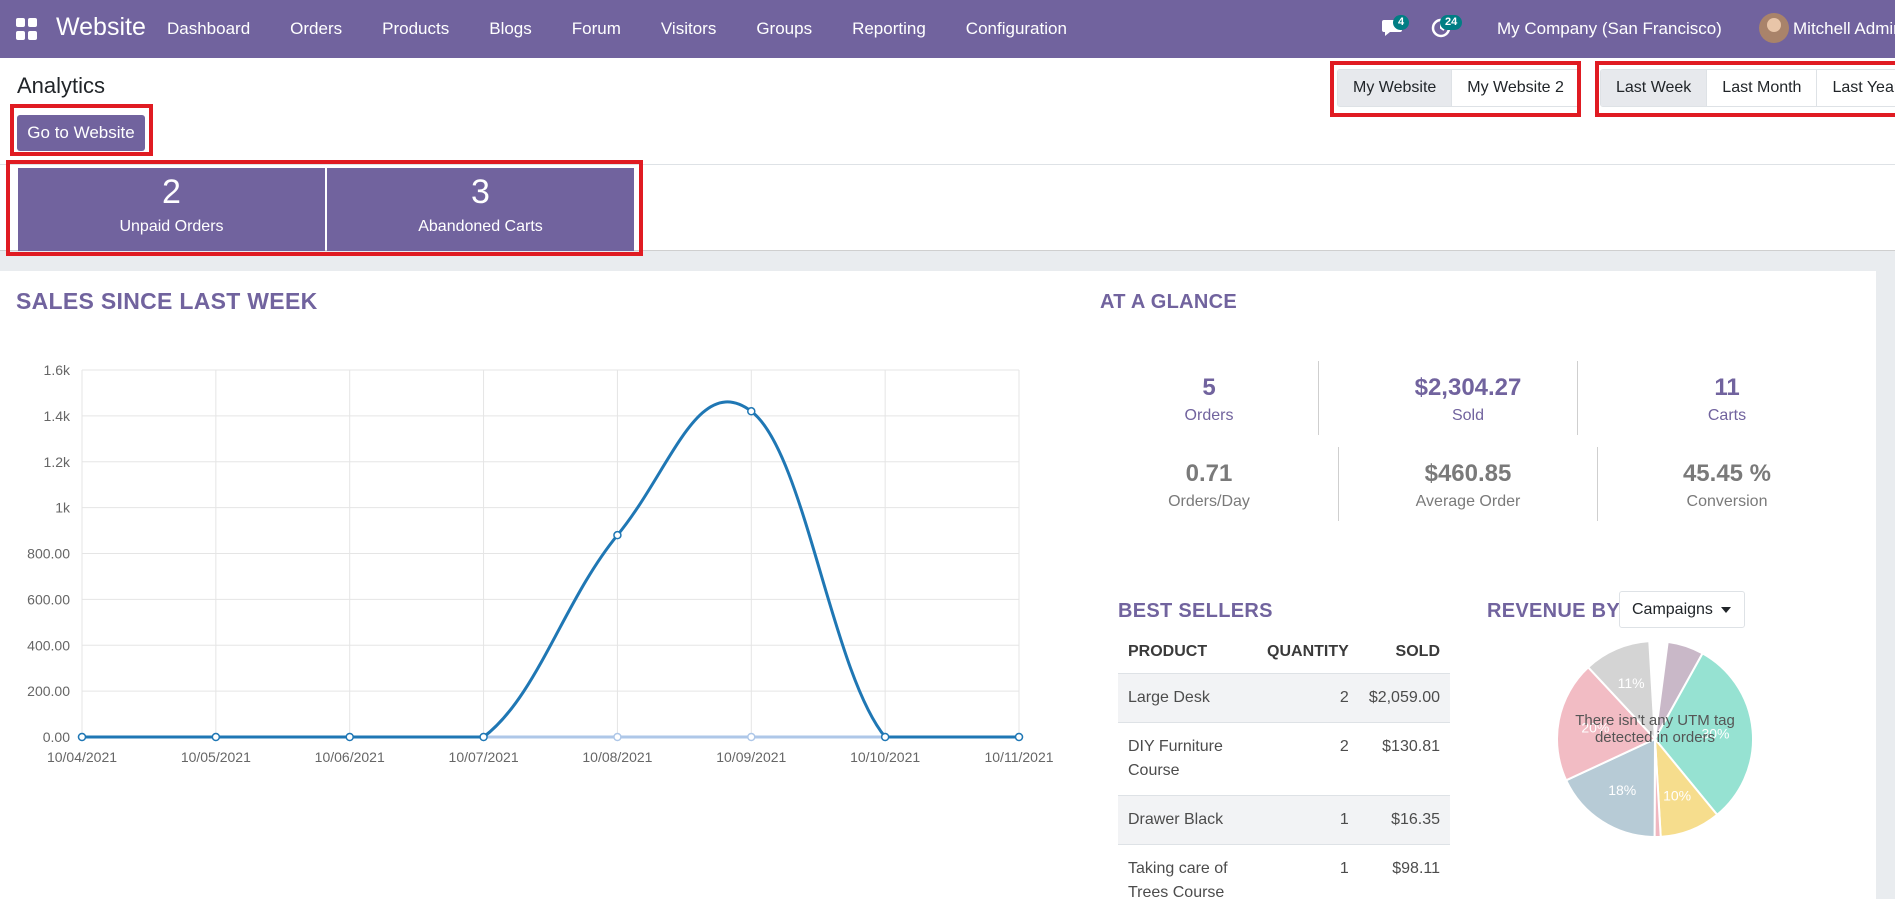 This screenshot has width=1895, height=899. What do you see at coordinates (1727, 473) in the screenshot?
I see `kpi-conversion-value: 45.45 %` at bounding box center [1727, 473].